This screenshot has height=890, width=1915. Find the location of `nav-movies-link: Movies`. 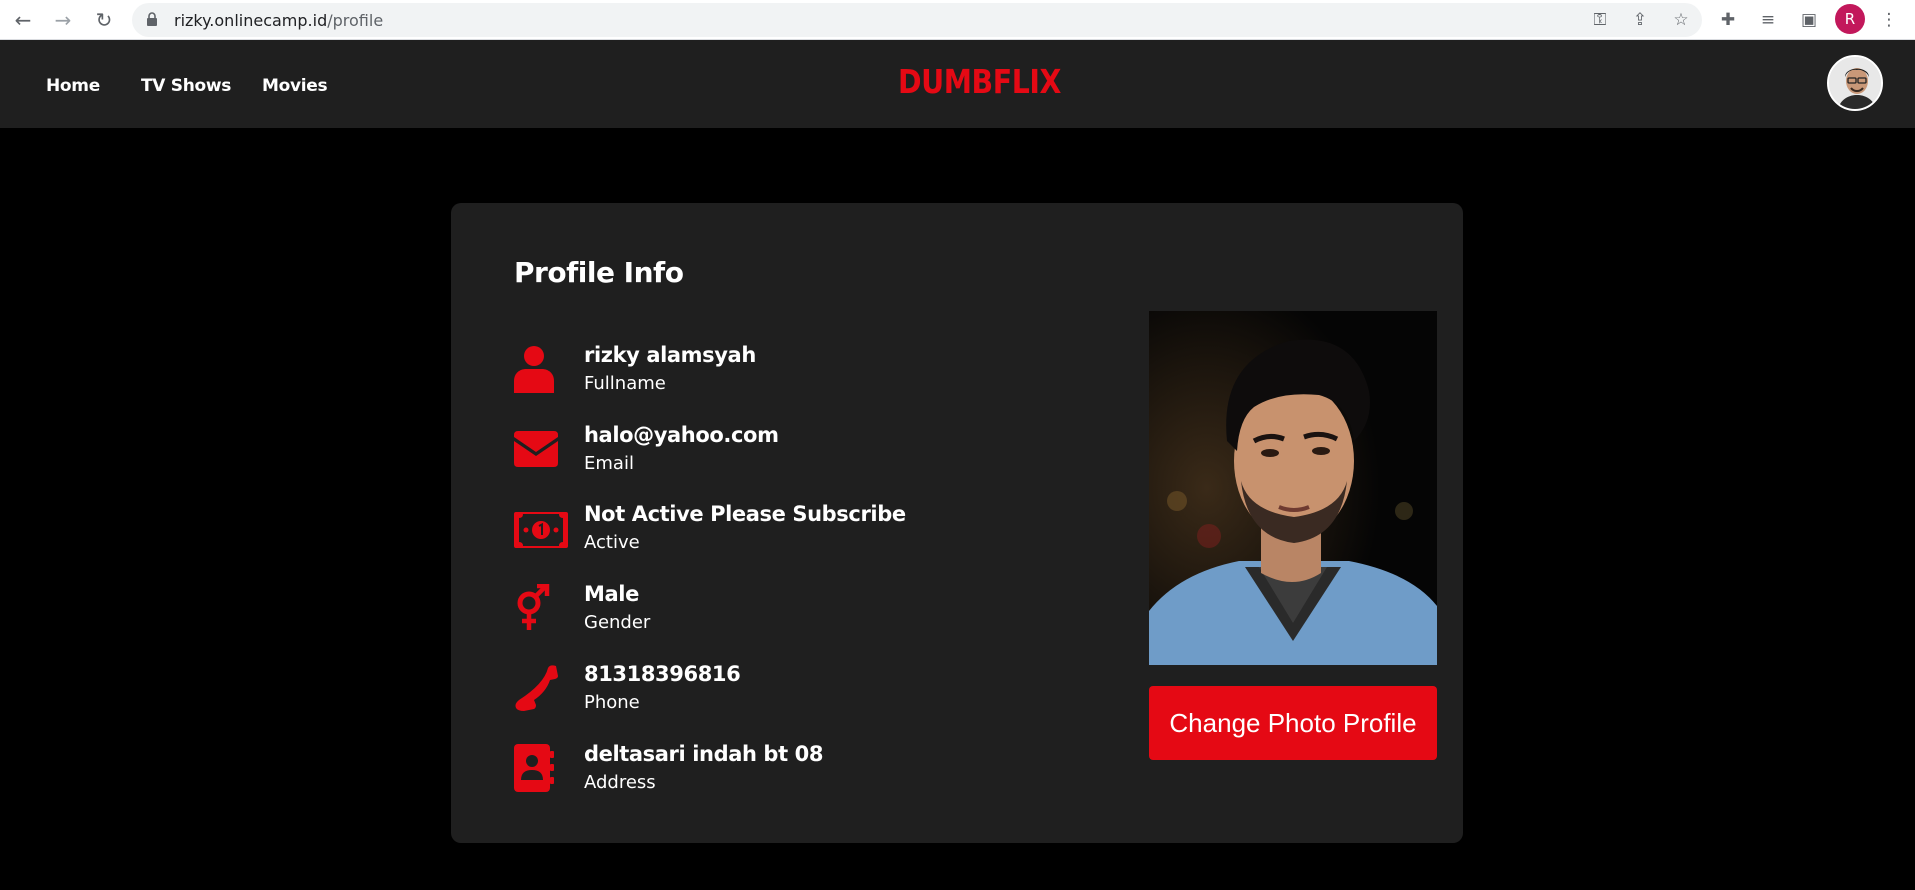

nav-movies-link: Movies is located at coordinates (295, 86).